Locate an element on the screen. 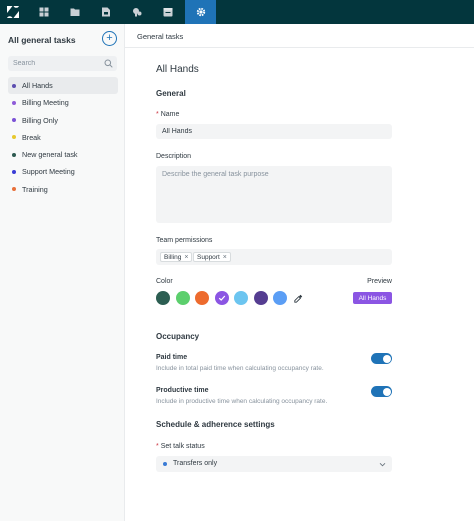 This screenshot has height=521, width=474. permission-tag-support: Support × is located at coordinates (212, 257).